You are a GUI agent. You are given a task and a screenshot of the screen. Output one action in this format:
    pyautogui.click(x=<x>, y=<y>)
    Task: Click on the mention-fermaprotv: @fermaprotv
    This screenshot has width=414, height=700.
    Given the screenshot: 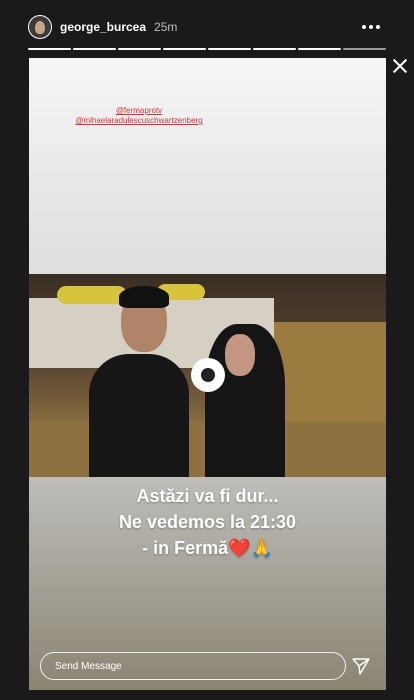 What is the action you would take?
    pyautogui.click(x=139, y=111)
    